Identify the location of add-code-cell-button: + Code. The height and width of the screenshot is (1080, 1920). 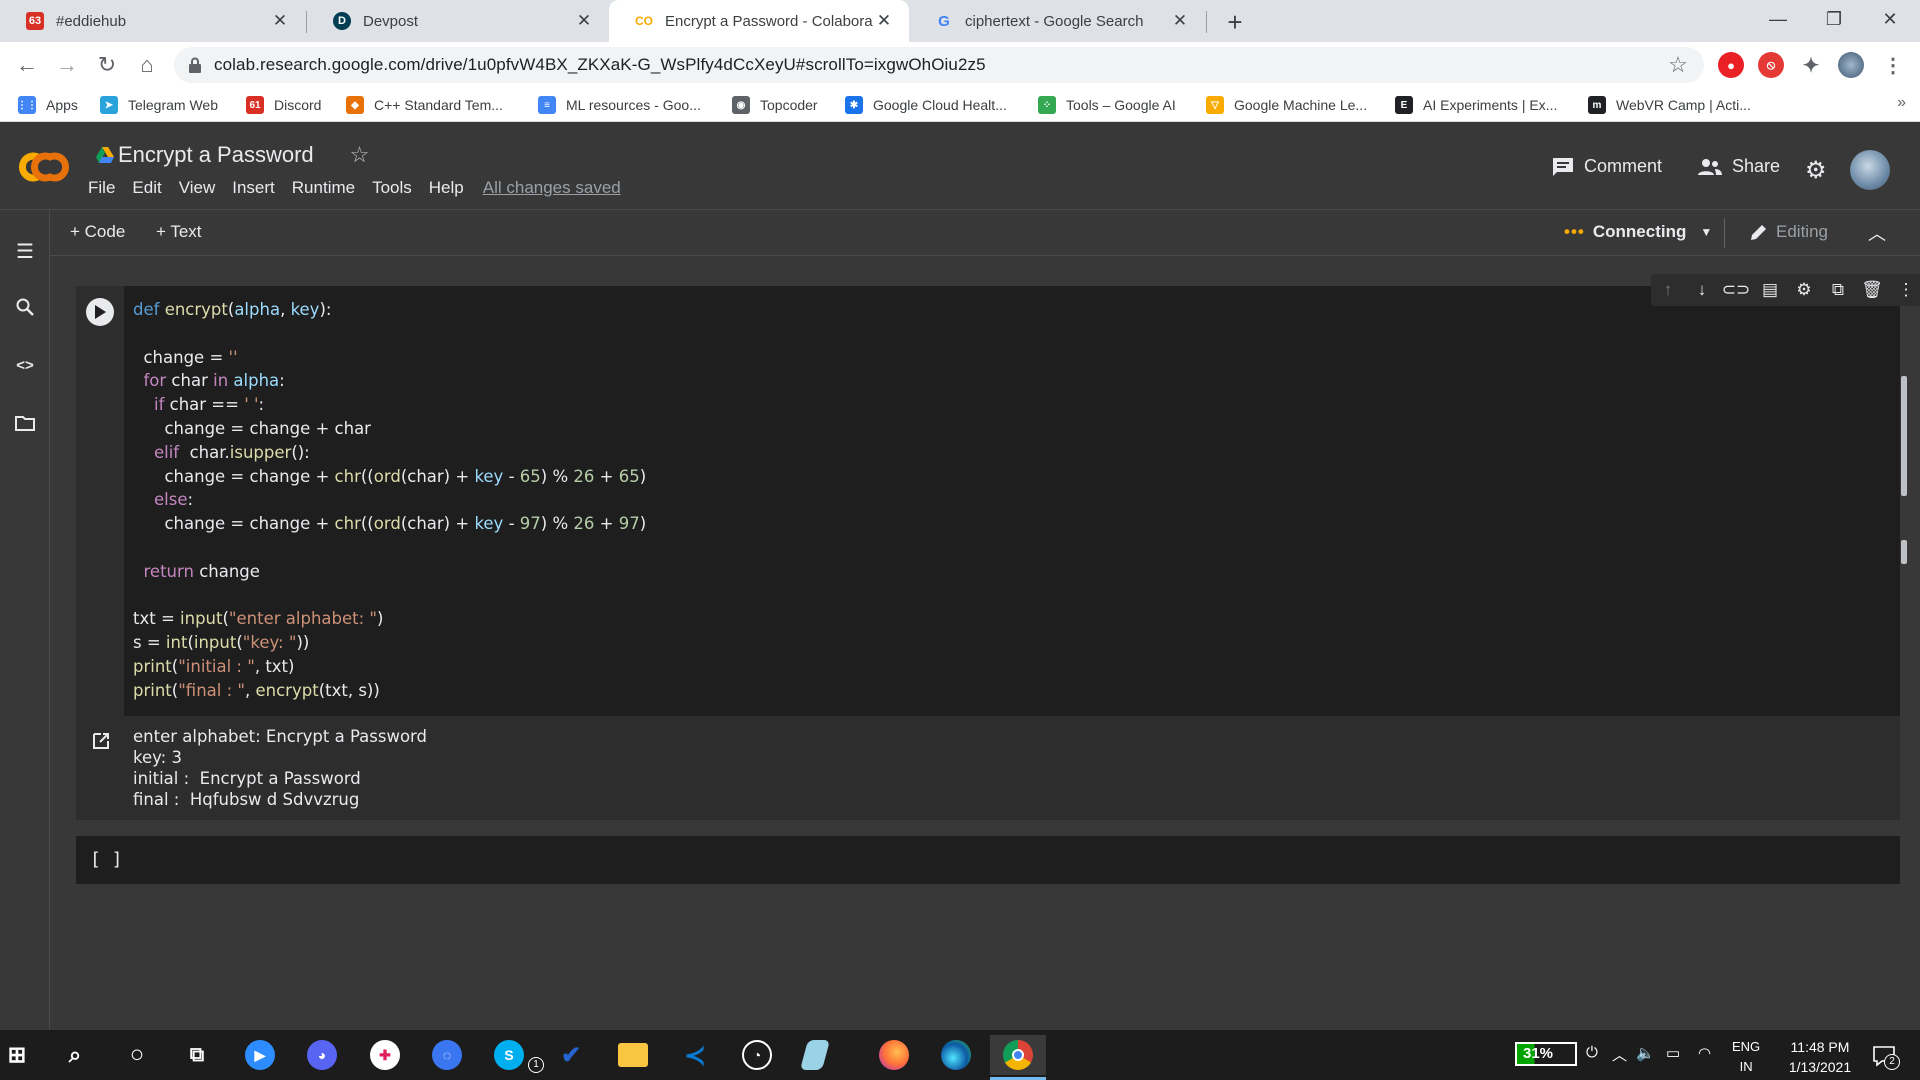
(97, 232).